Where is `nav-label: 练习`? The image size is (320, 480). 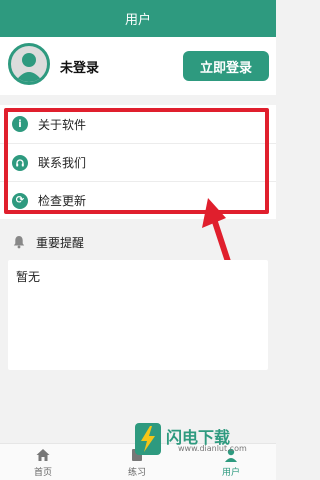
nav-label: 练习 is located at coordinates (136, 473).